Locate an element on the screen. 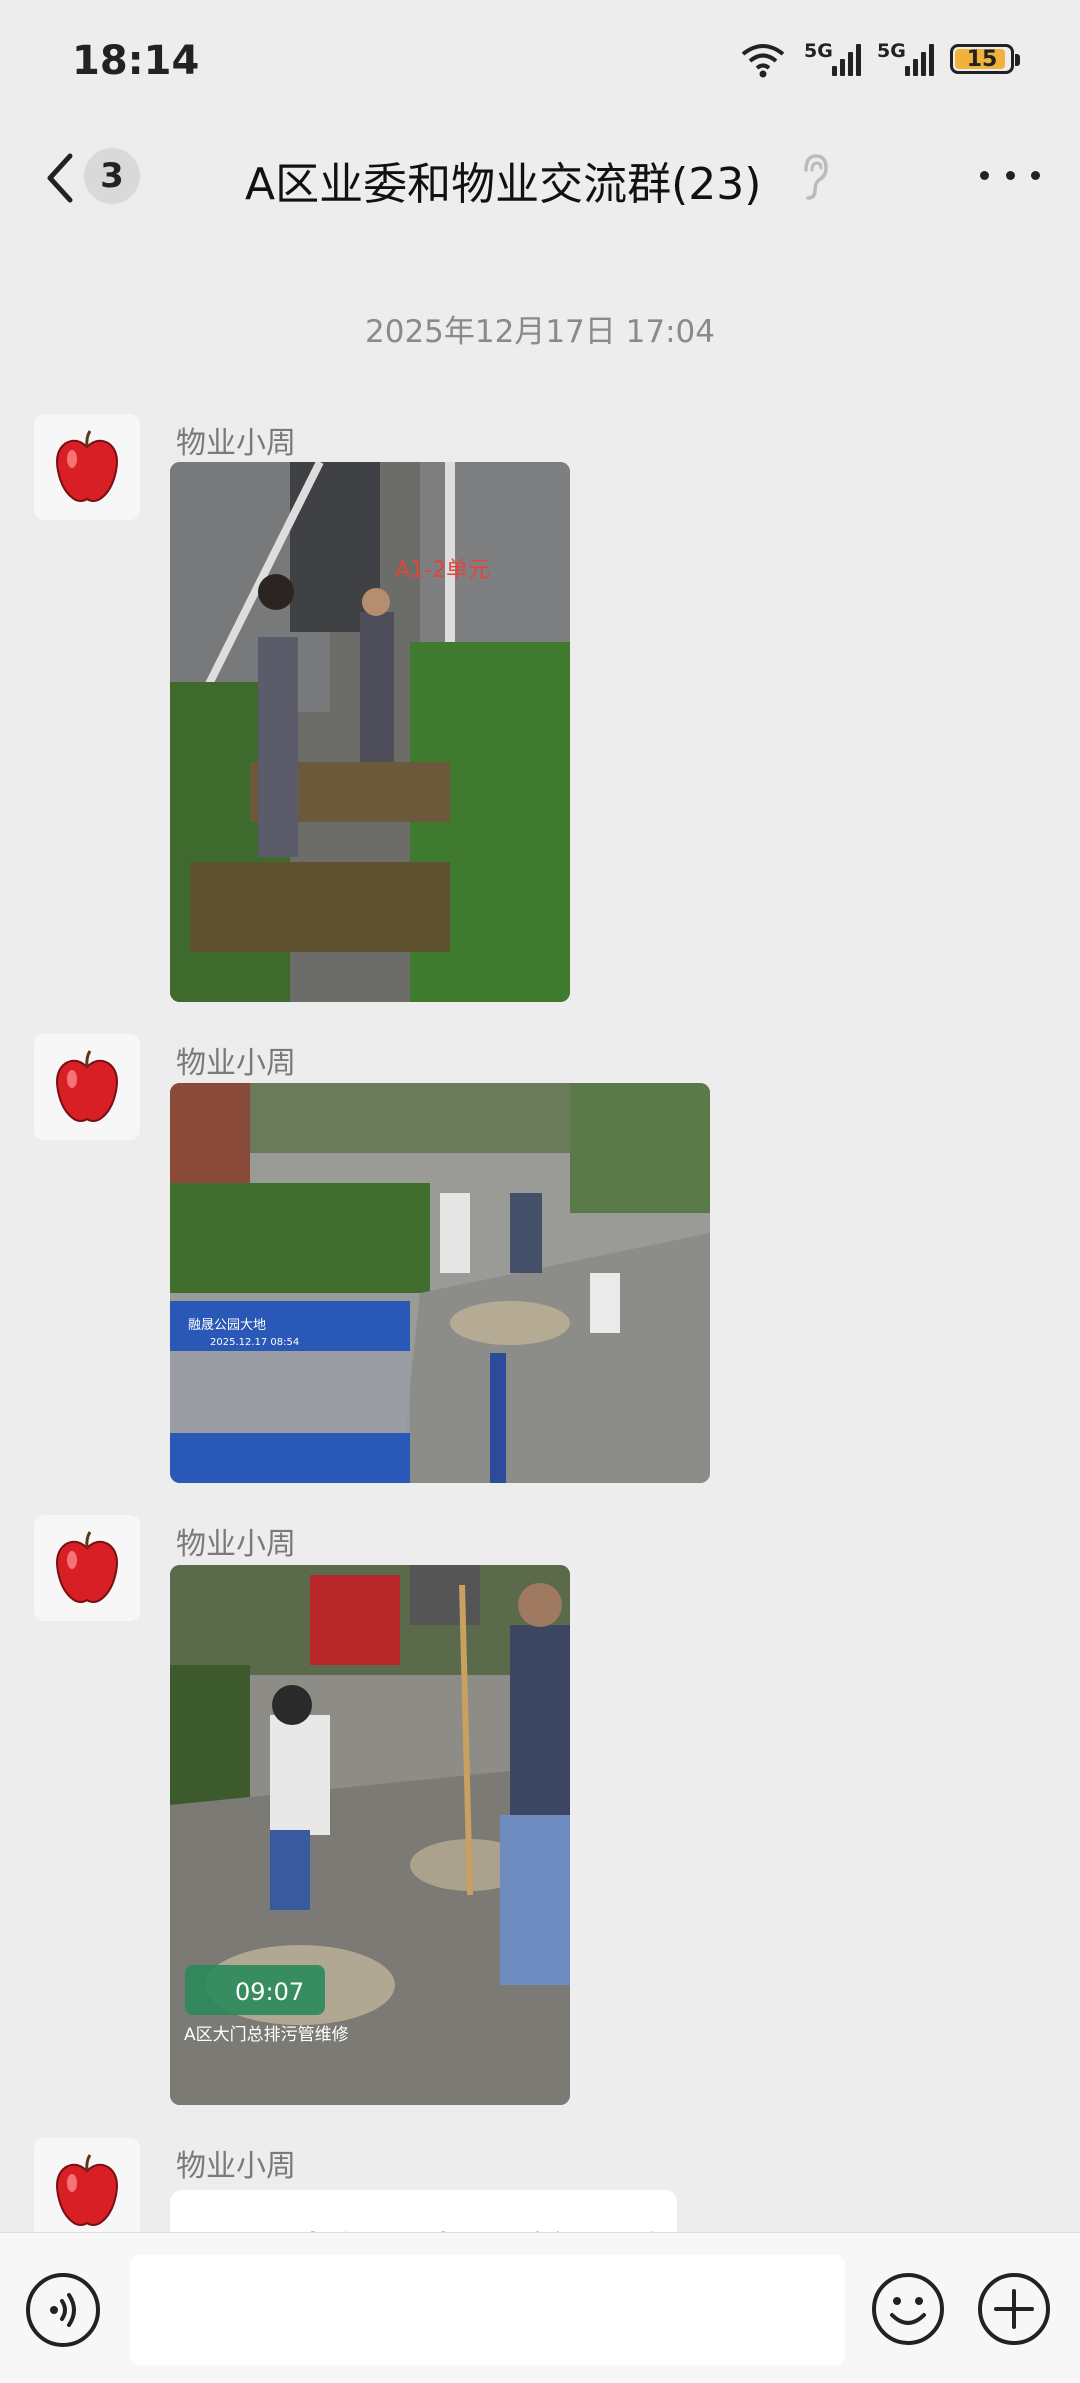 Image resolution: width=1080 pixels, height=2383 pixels. photo-time: 09:07 is located at coordinates (269, 1992).